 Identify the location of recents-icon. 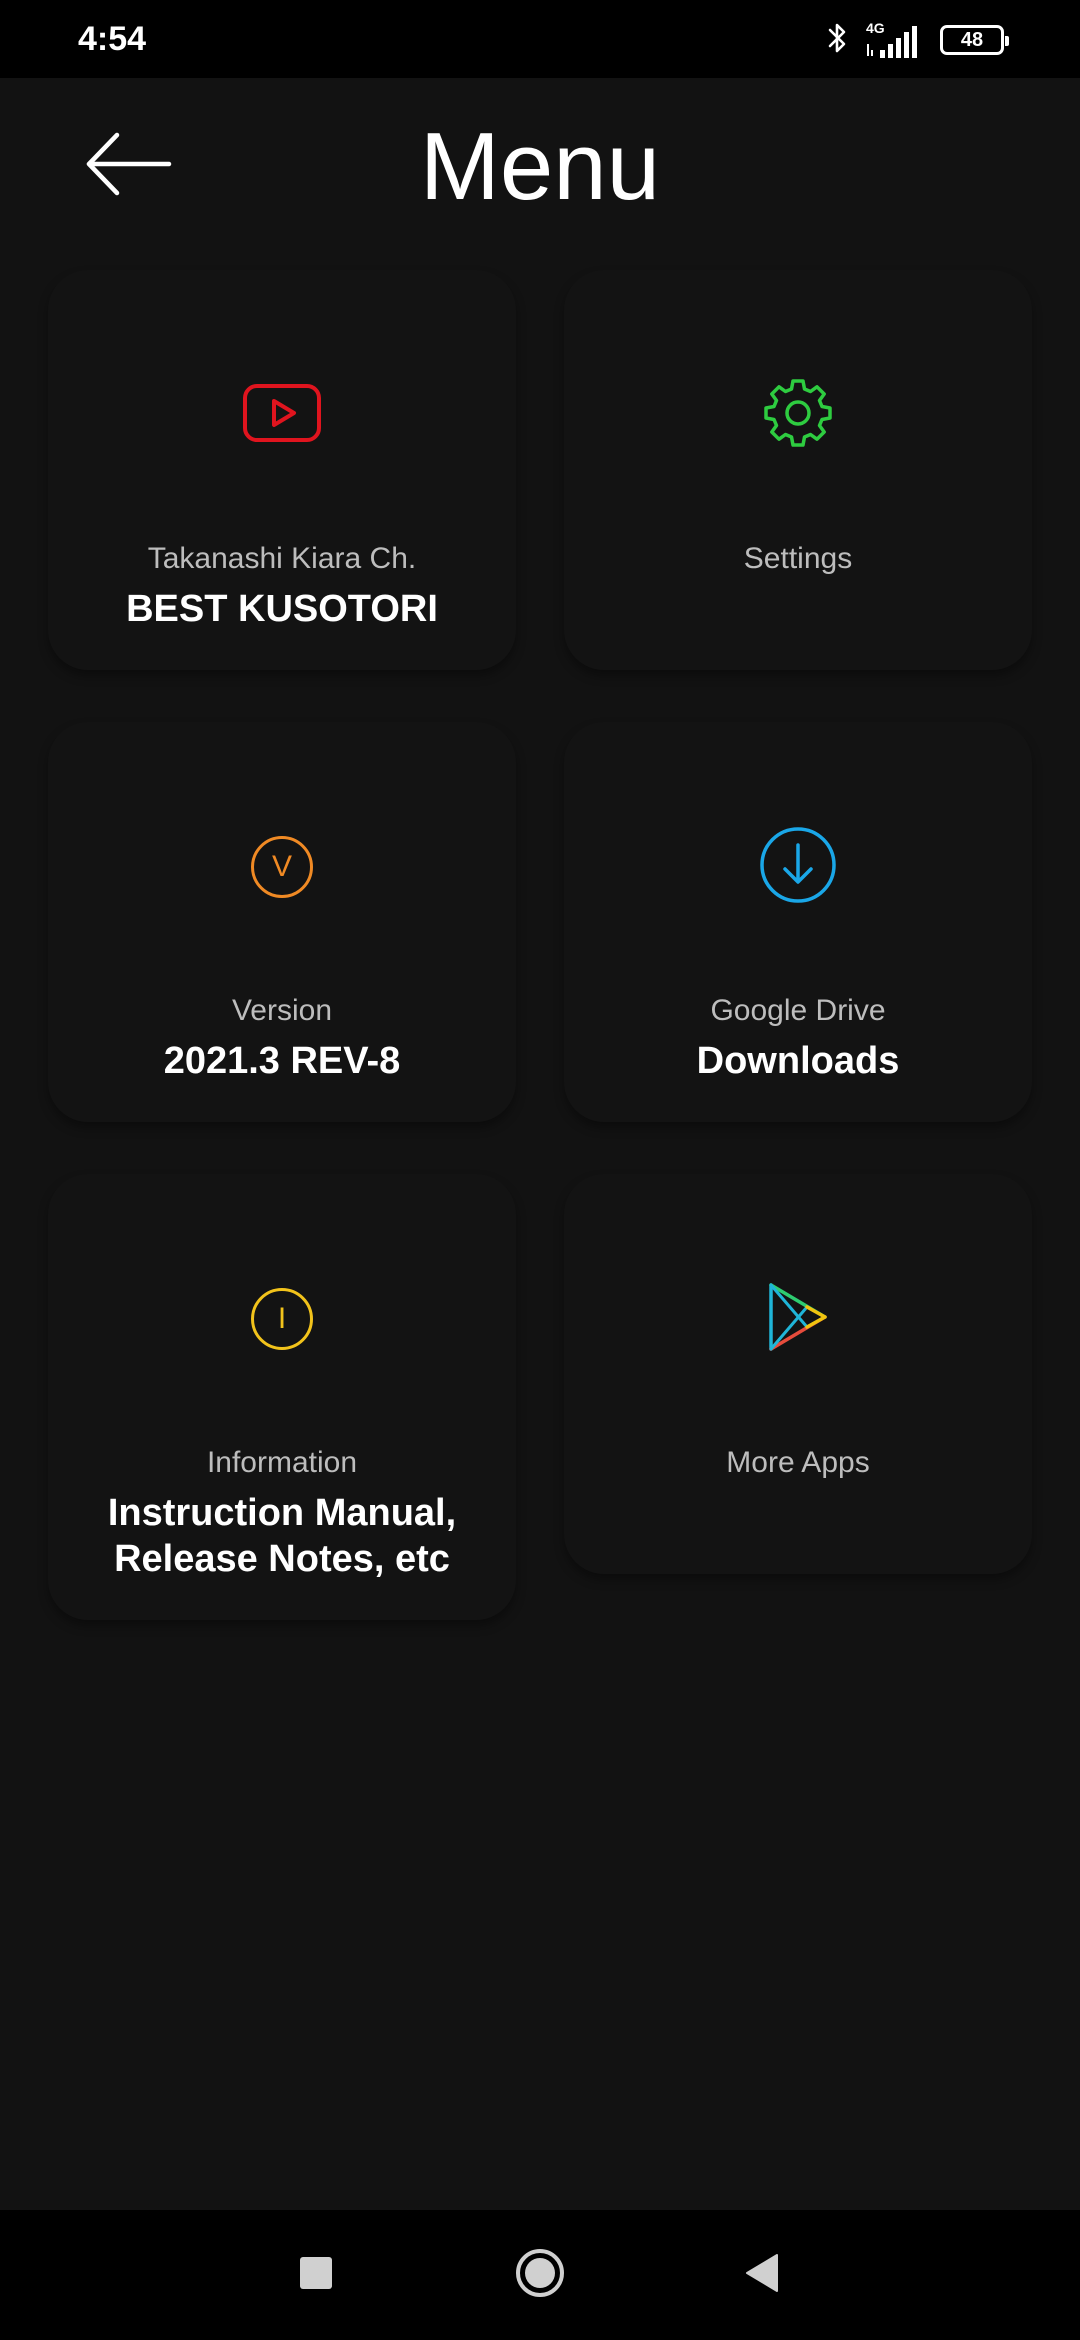
(316, 2275).